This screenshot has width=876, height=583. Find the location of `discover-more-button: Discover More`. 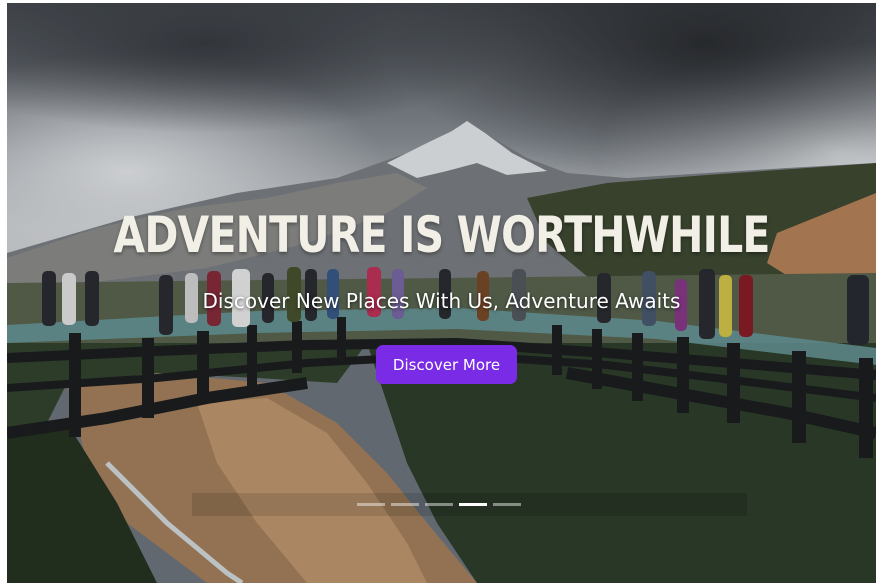

discover-more-button: Discover More is located at coordinates (446, 364).